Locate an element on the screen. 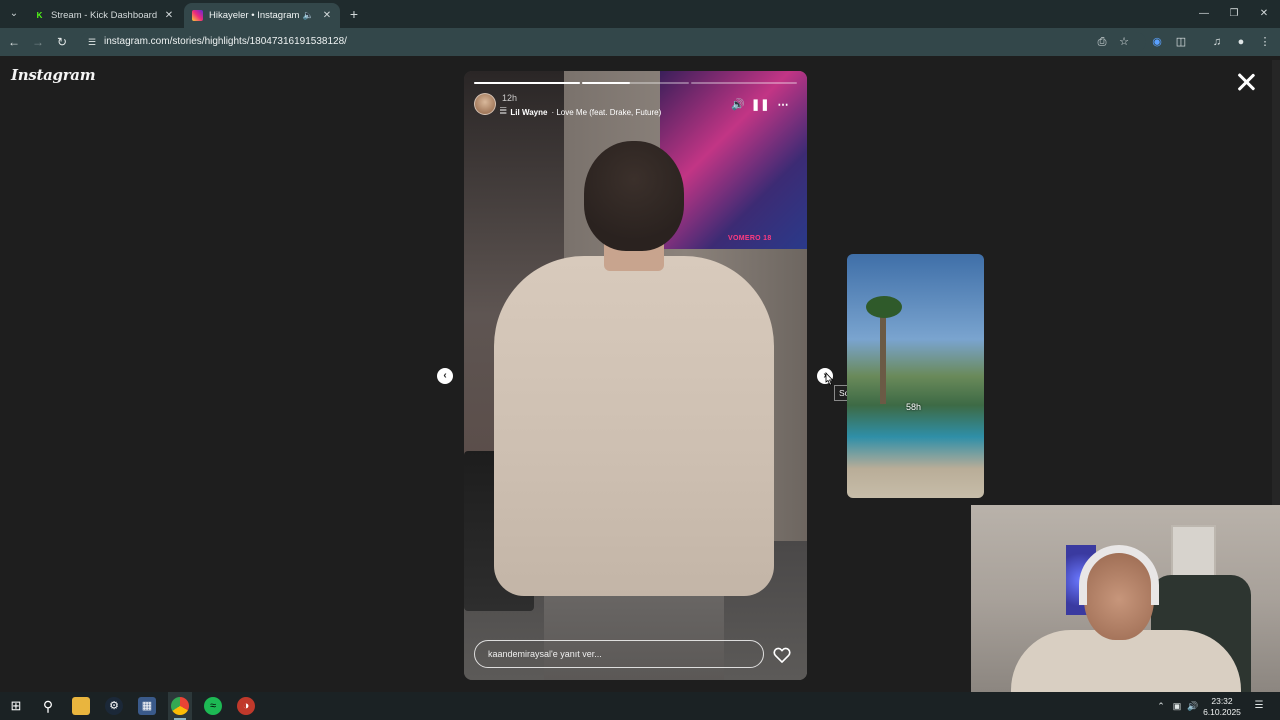 The width and height of the screenshot is (1280, 720). screen-ad-text: VOMERO 18 is located at coordinates (750, 238).